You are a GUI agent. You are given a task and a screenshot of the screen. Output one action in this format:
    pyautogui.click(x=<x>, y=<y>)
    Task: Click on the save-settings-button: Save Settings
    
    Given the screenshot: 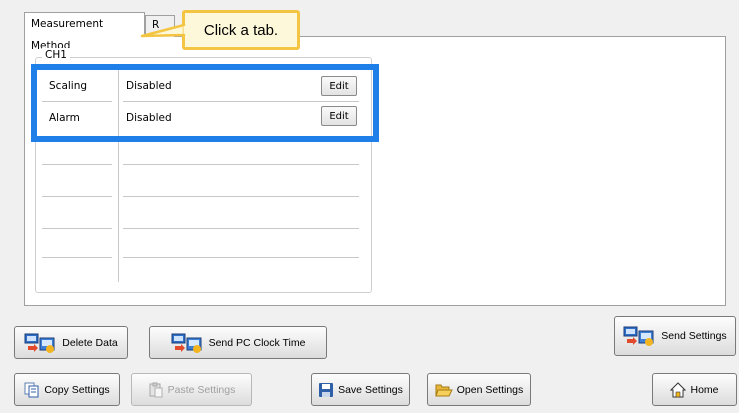 What is the action you would take?
    pyautogui.click(x=360, y=389)
    